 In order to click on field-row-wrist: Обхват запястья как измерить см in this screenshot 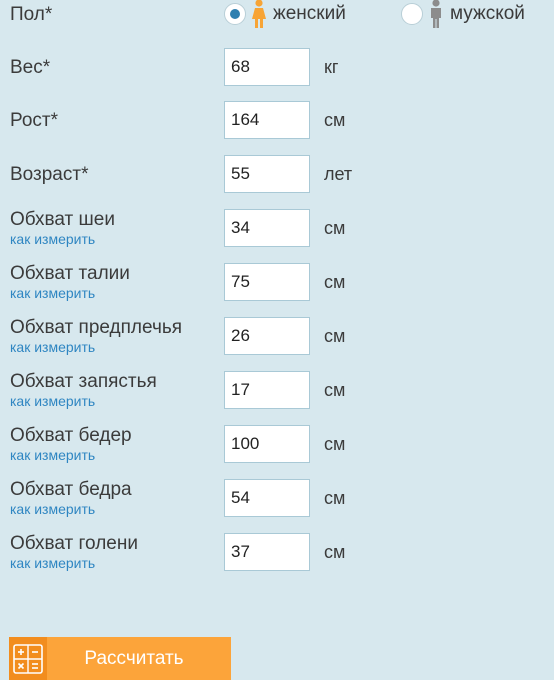, I will do `click(277, 390)`.